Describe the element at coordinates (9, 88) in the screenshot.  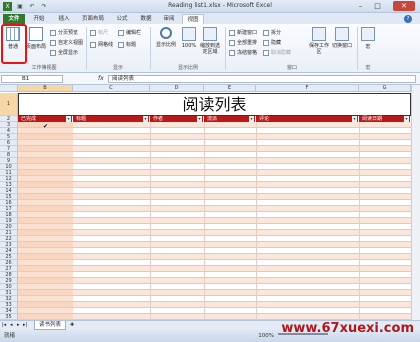
I see `select-all-corner` at that location.